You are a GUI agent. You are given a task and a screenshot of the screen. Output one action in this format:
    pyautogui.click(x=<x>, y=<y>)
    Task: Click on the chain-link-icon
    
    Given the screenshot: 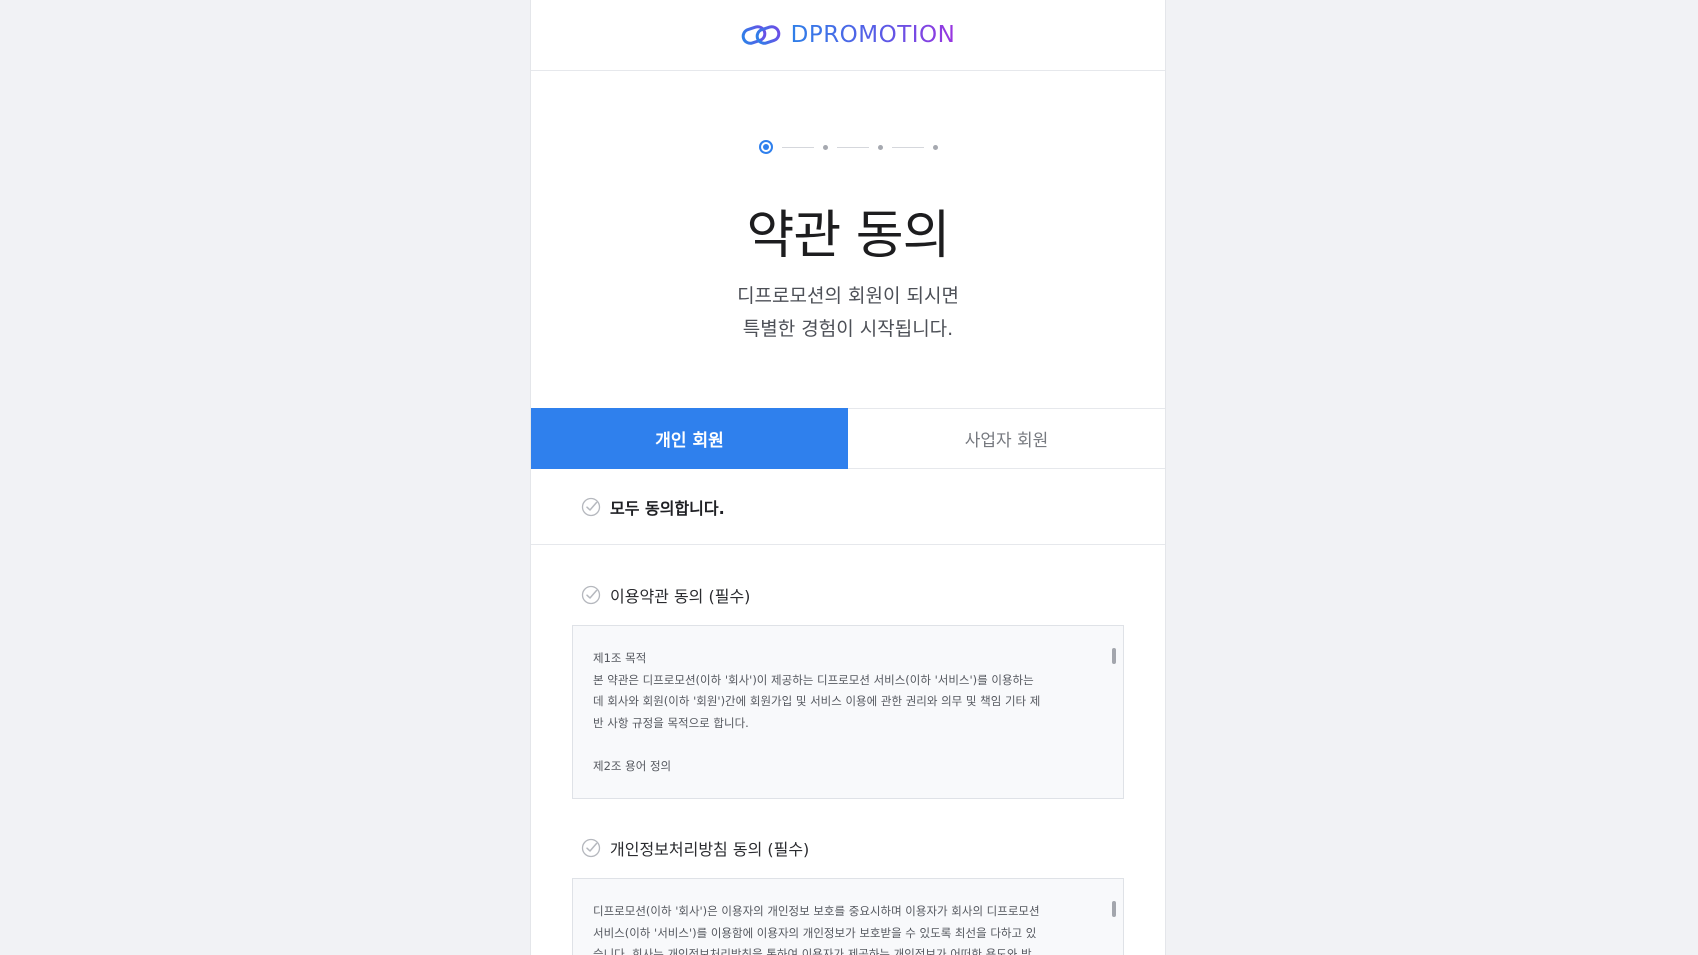 What is the action you would take?
    pyautogui.click(x=761, y=35)
    